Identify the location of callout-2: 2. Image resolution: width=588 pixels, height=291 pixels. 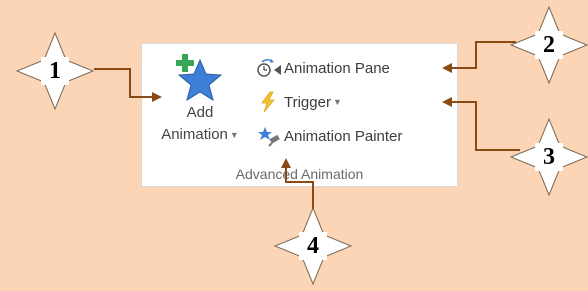
(548, 45).